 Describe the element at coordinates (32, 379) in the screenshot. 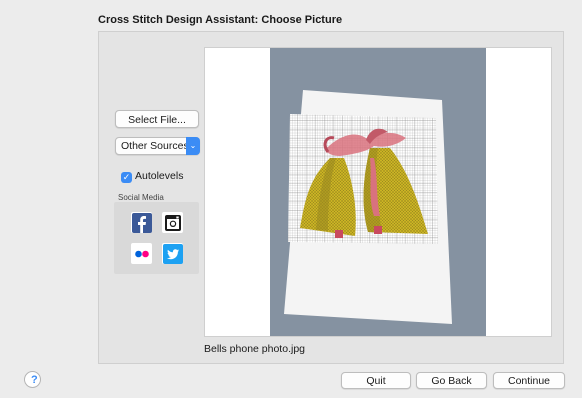

I see `help-button: ?` at that location.